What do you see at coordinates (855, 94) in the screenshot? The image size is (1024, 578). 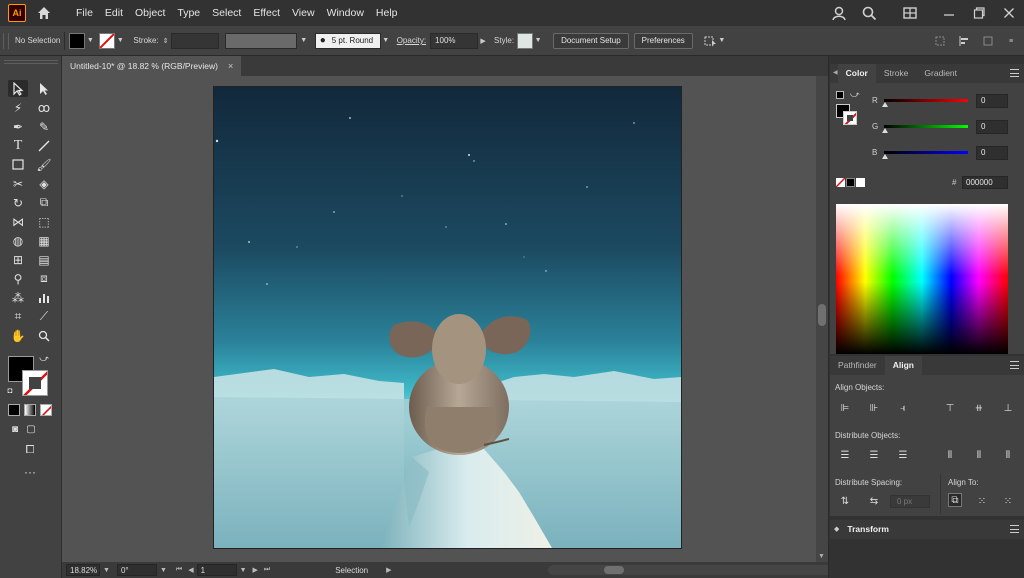 I see `swap-colors-icon: ⤻` at bounding box center [855, 94].